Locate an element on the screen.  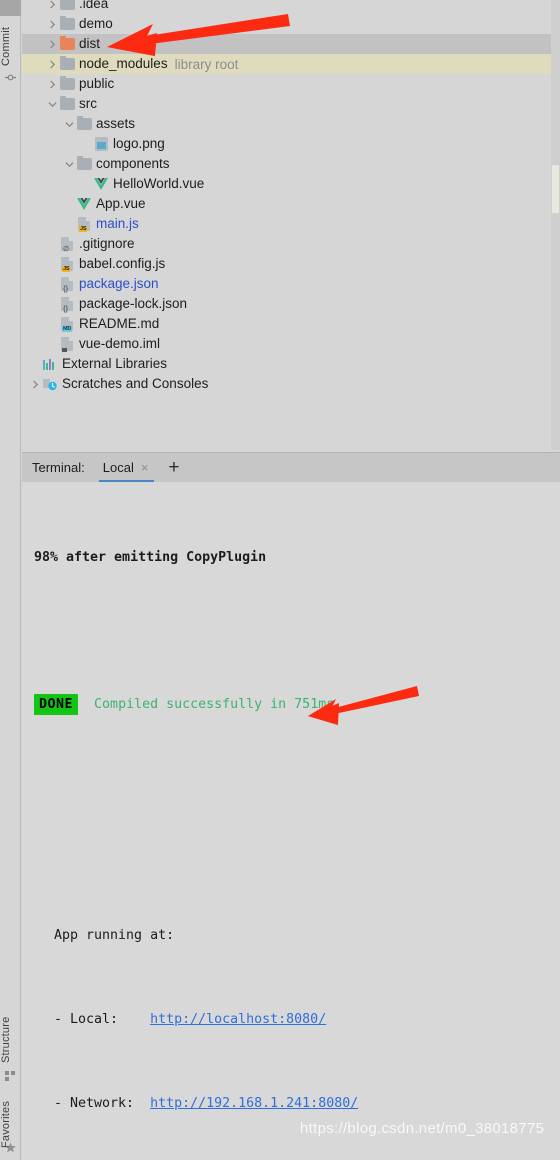
tree-row-logo-png: logo.png is located at coordinates (291, 144).